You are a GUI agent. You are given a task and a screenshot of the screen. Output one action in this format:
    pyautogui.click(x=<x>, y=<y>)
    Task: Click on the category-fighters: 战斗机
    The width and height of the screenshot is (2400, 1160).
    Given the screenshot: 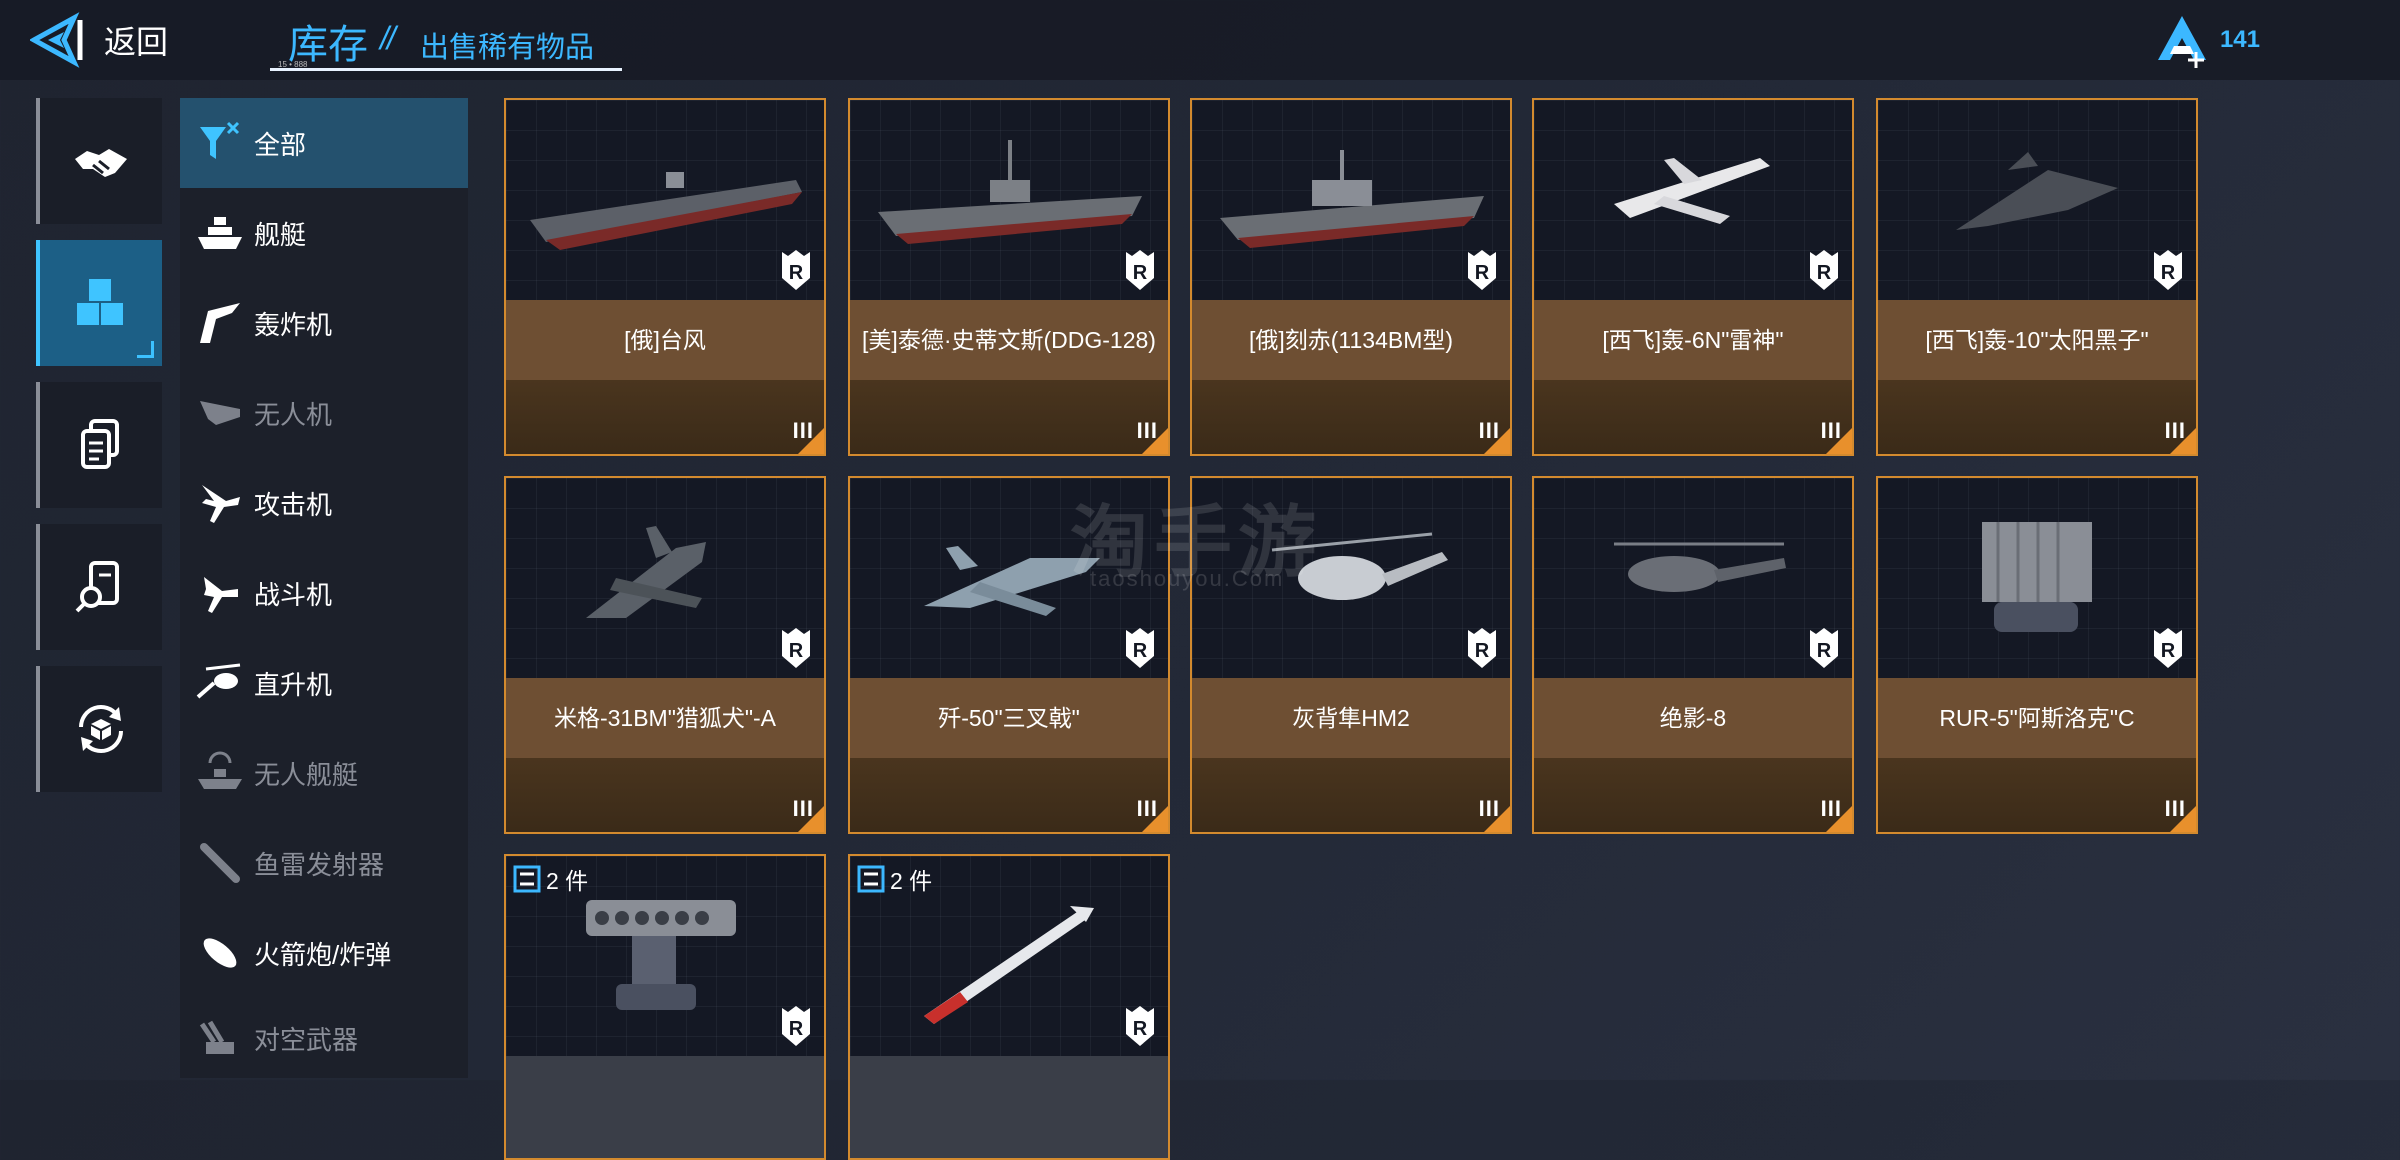 What is the action you would take?
    pyautogui.click(x=324, y=593)
    